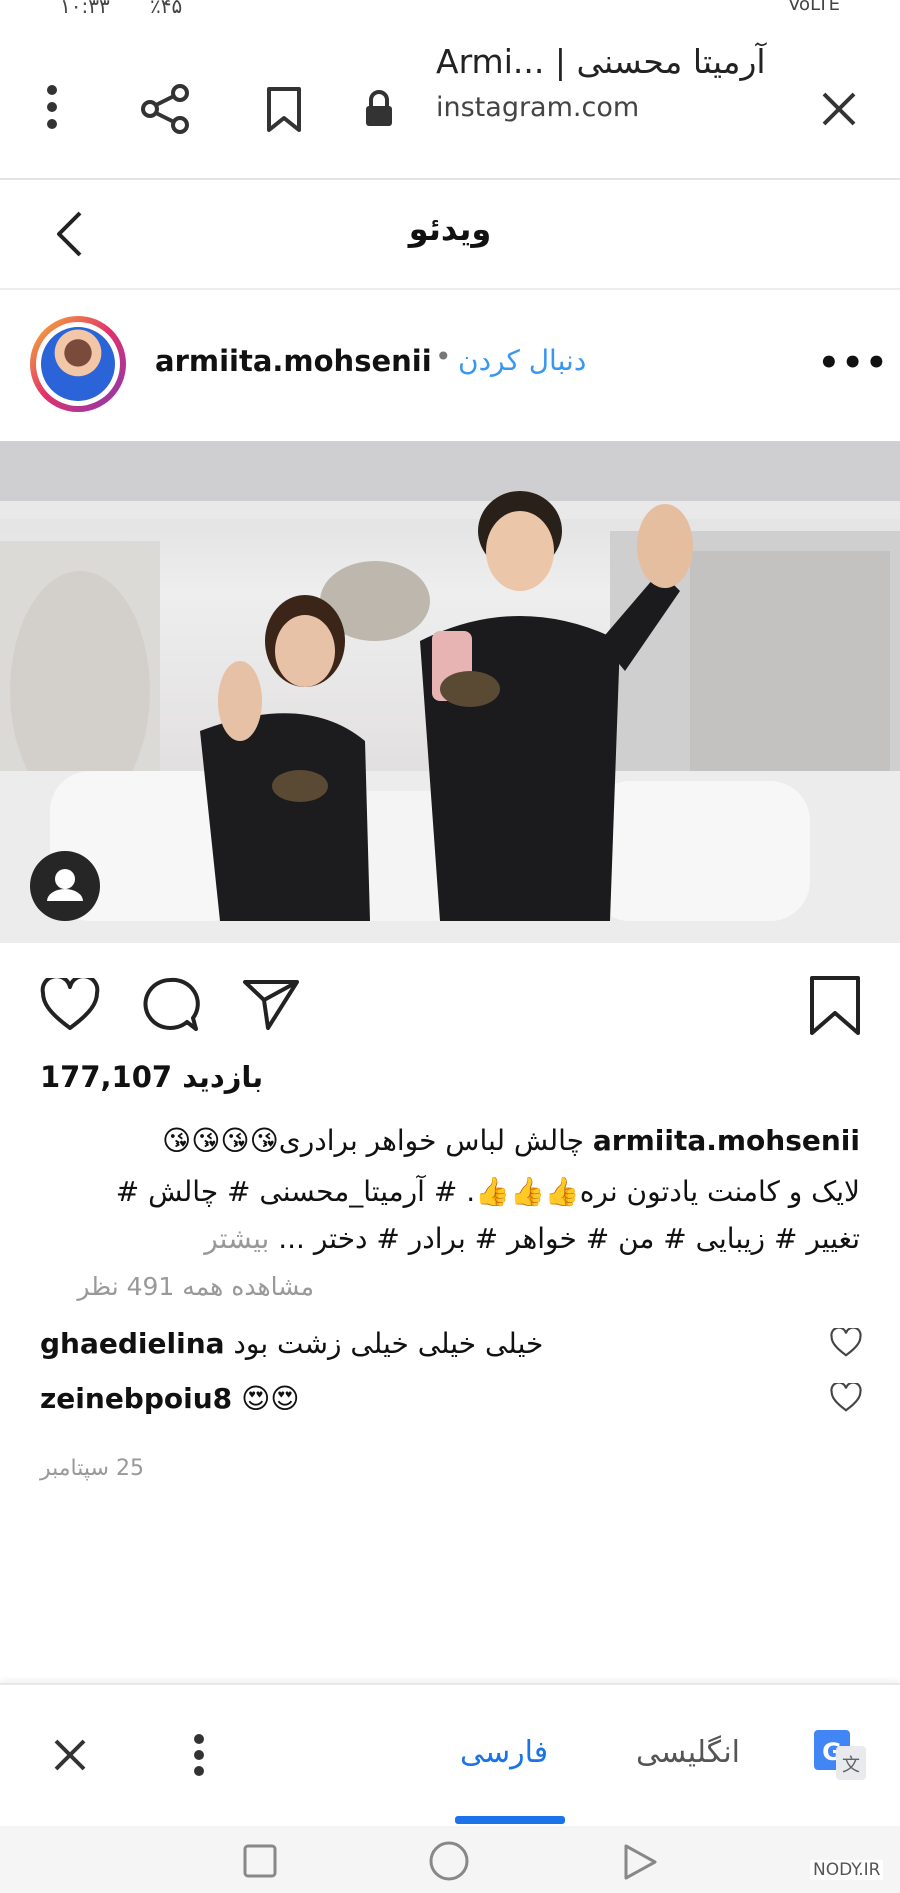 The height and width of the screenshot is (1893, 900). What do you see at coordinates (270, 1398) in the screenshot?
I see `comment-text: 😍😍` at bounding box center [270, 1398].